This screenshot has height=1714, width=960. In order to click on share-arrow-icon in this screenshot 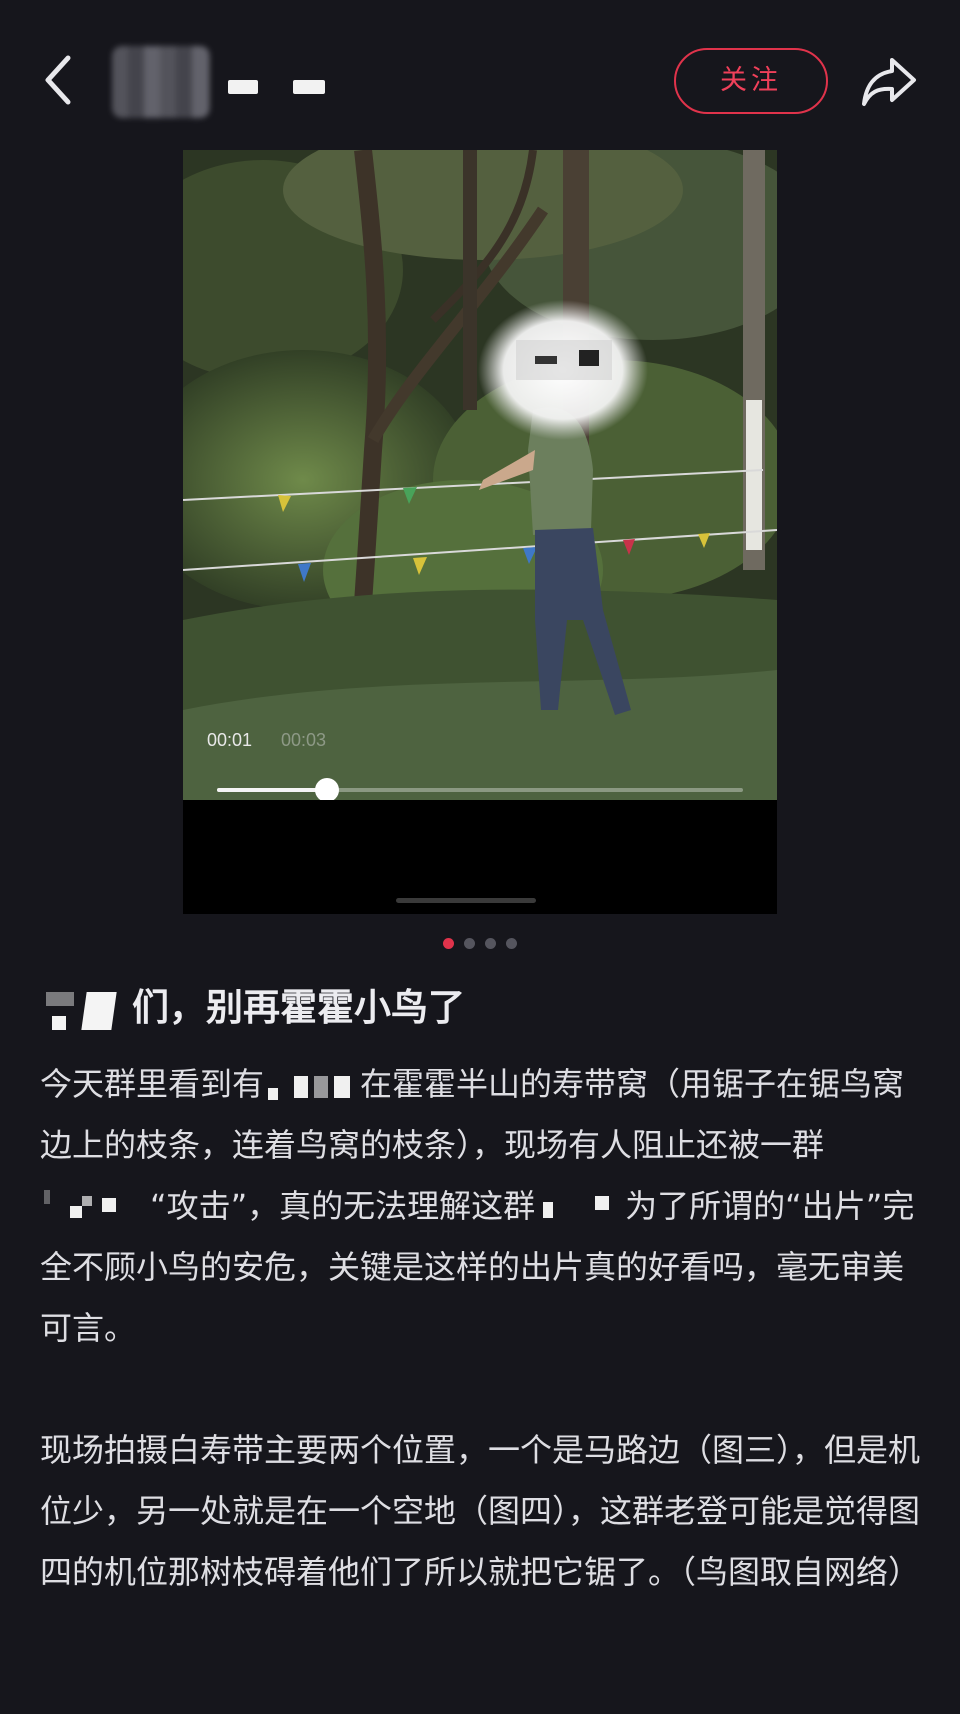, I will do `click(889, 82)`.